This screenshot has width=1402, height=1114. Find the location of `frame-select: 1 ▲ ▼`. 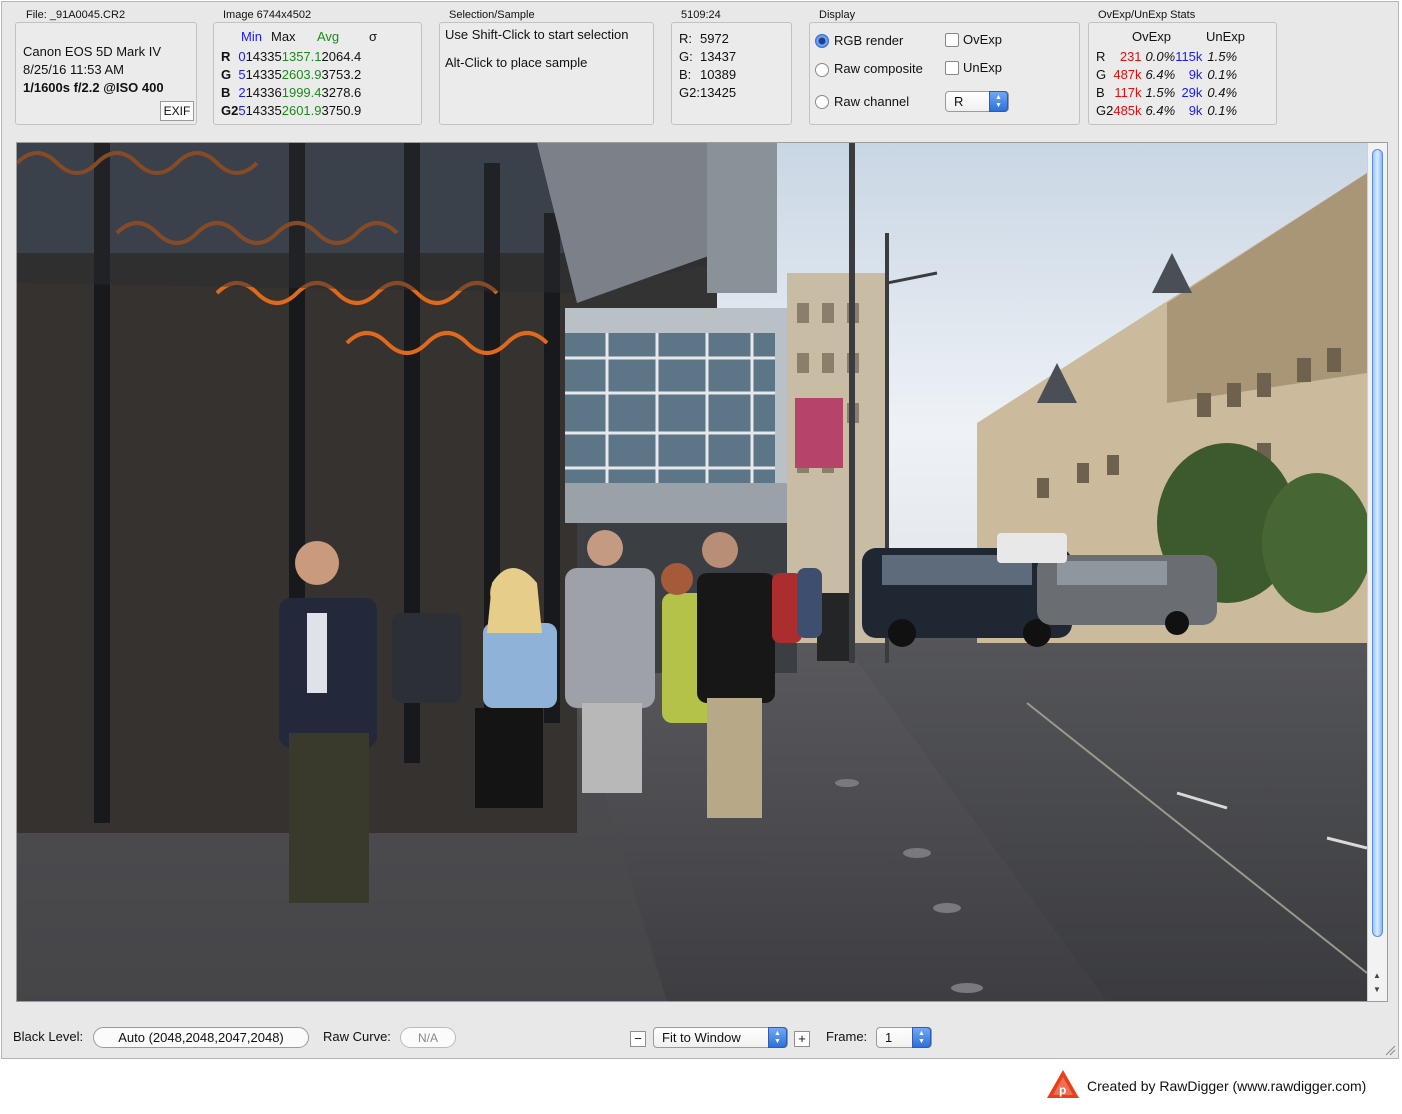

frame-select: 1 ▲ ▼ is located at coordinates (904, 1037).